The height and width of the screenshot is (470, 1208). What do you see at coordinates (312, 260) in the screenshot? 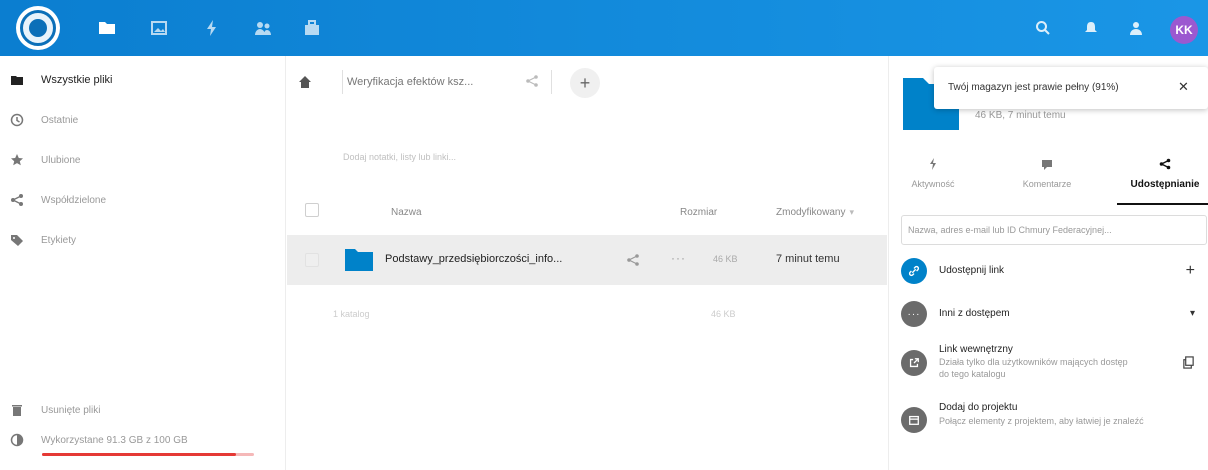
I see `row-checkbox` at bounding box center [312, 260].